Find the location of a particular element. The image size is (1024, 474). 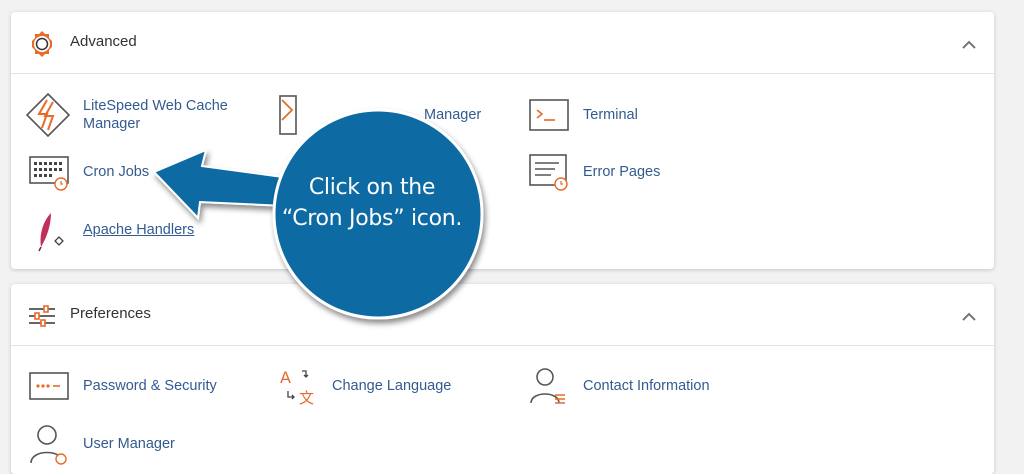

callout-overlay is located at coordinates (318, 214).